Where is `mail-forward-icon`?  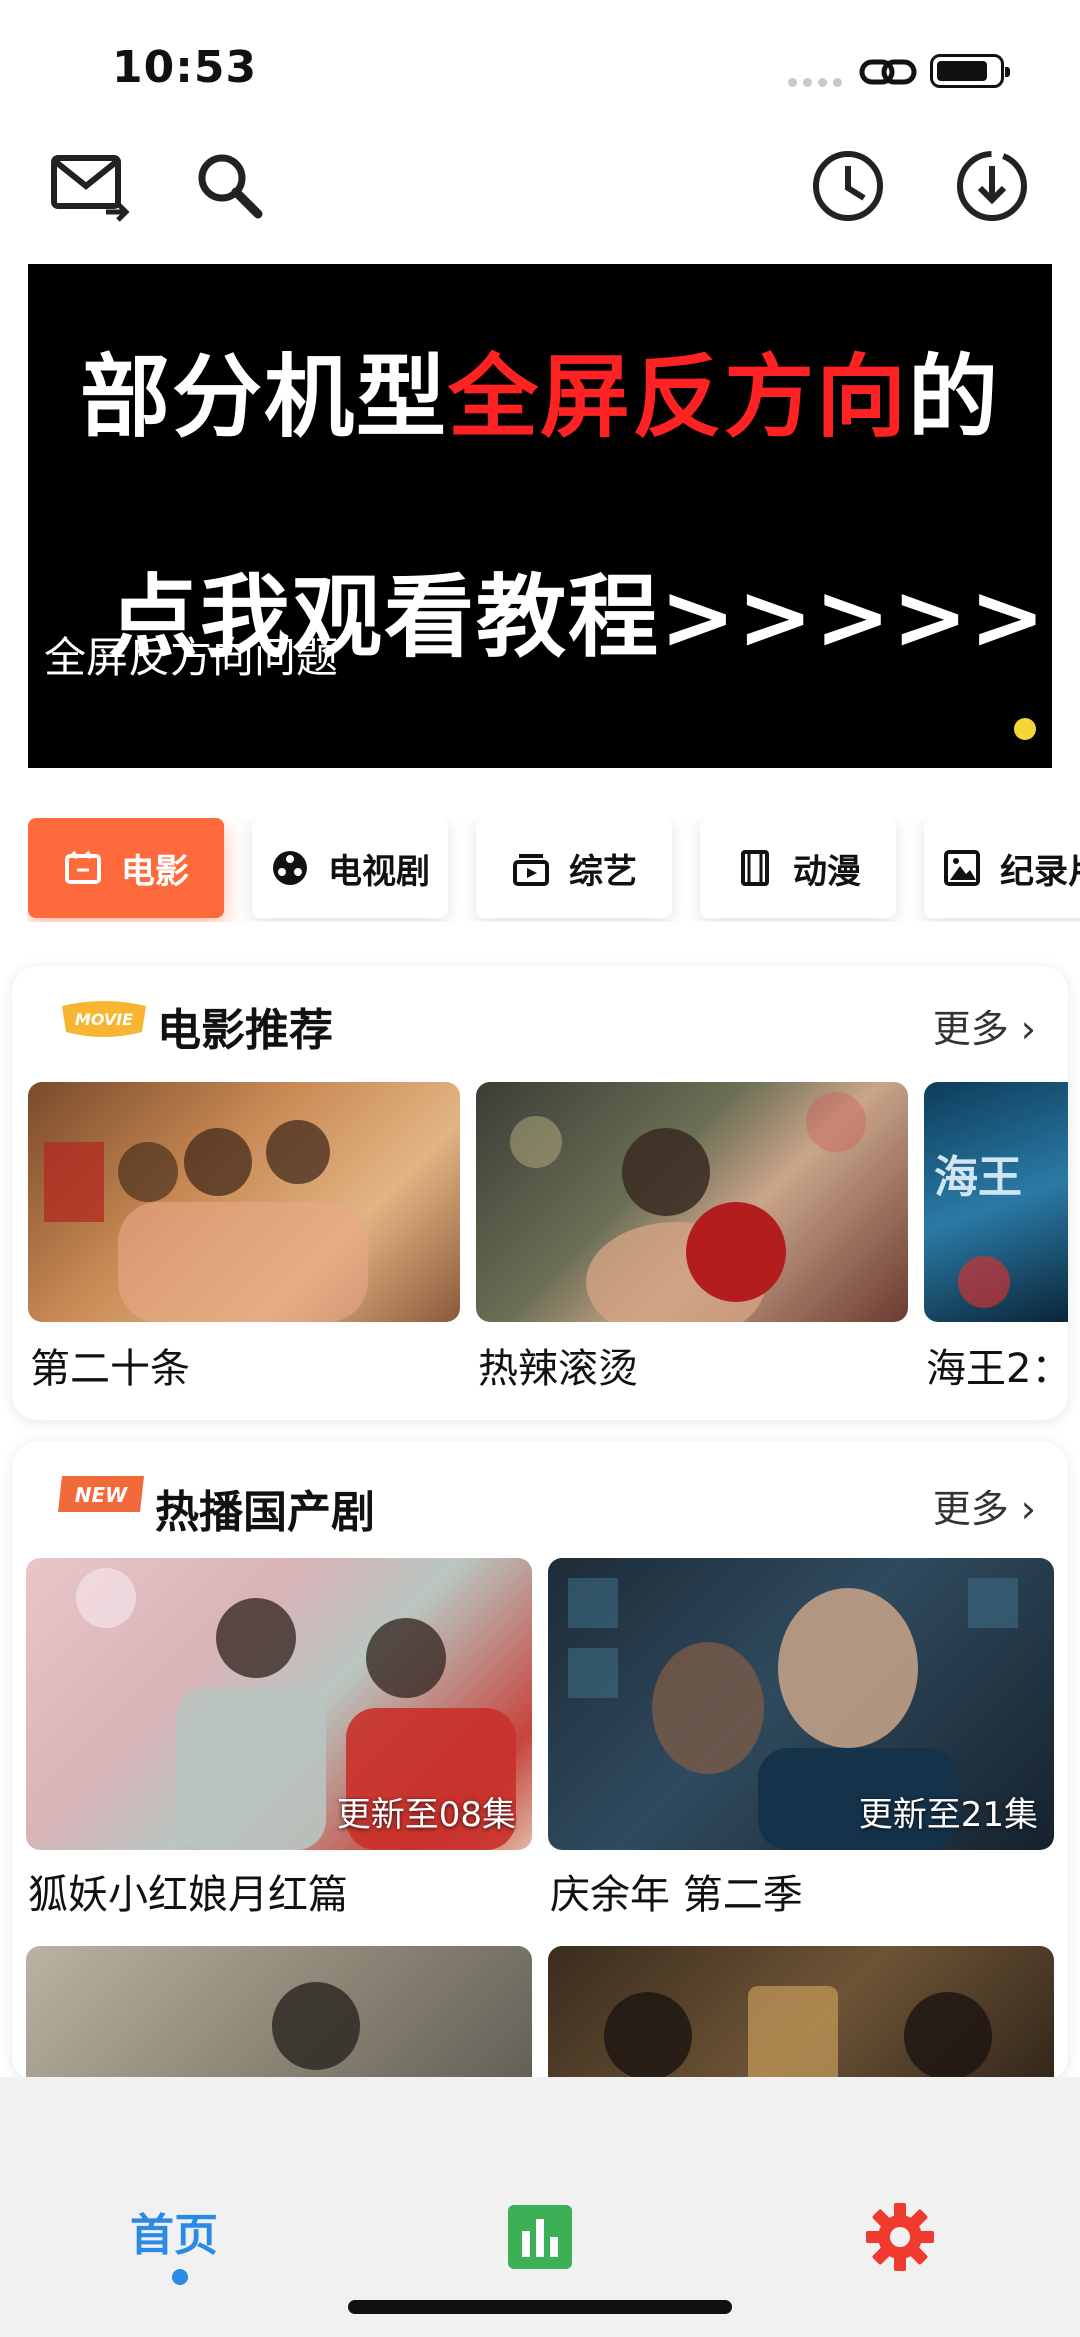
mail-forward-icon is located at coordinates (90, 186).